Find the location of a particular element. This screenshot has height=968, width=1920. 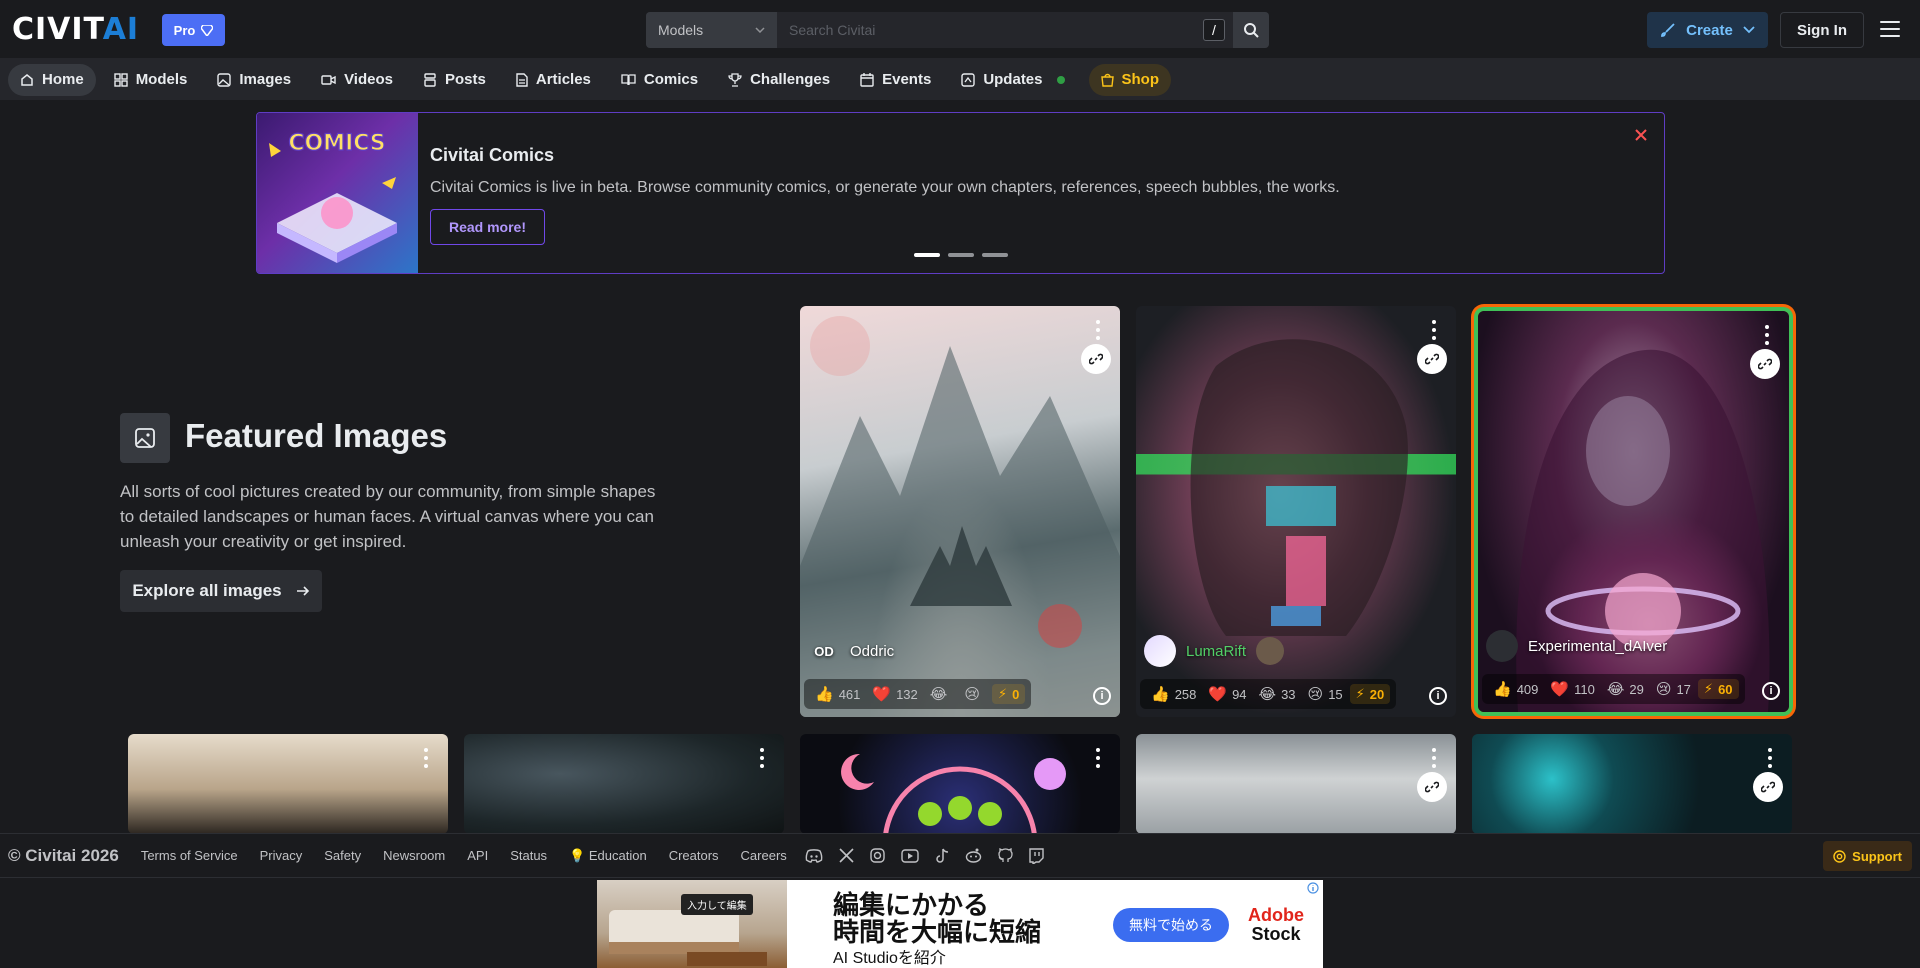

youtube-icon is located at coordinates (910, 855).